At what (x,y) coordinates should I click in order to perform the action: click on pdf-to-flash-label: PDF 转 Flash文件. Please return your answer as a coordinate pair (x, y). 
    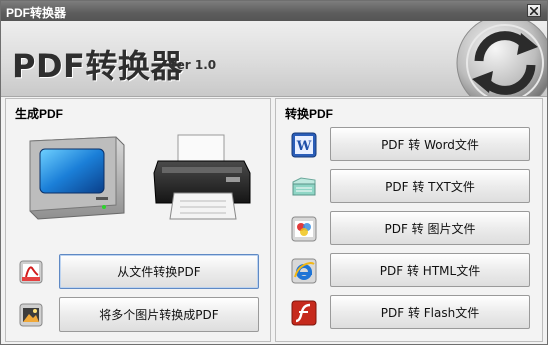
    Looking at the image, I should click on (430, 312).